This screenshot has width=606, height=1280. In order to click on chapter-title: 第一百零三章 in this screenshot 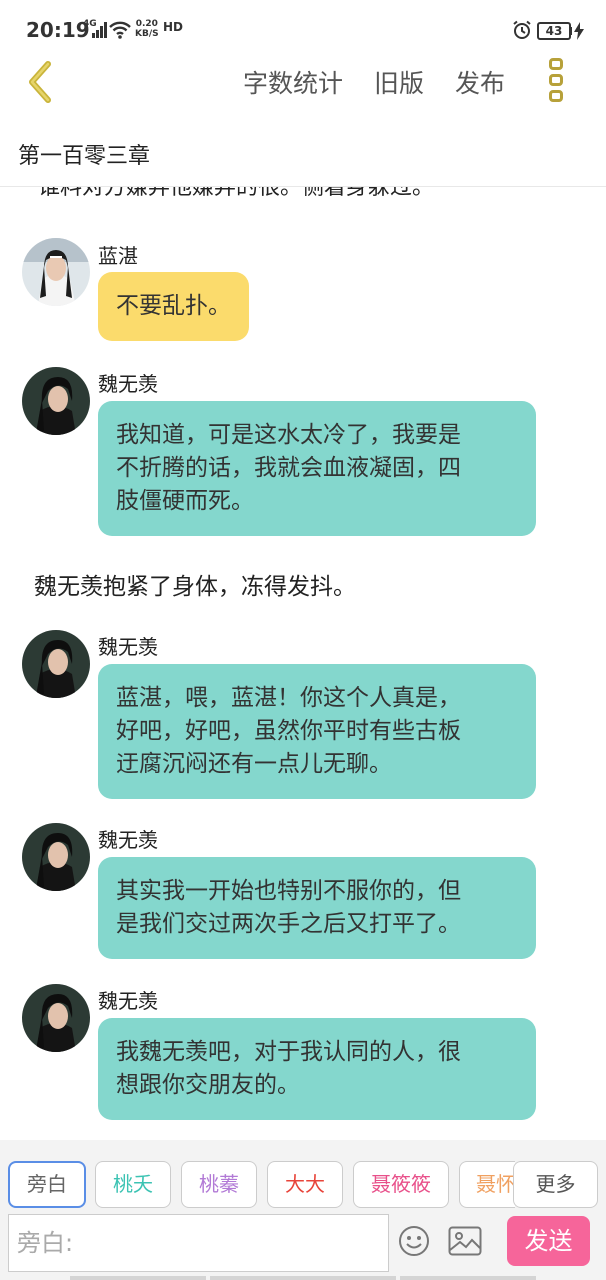, I will do `click(84, 156)`.